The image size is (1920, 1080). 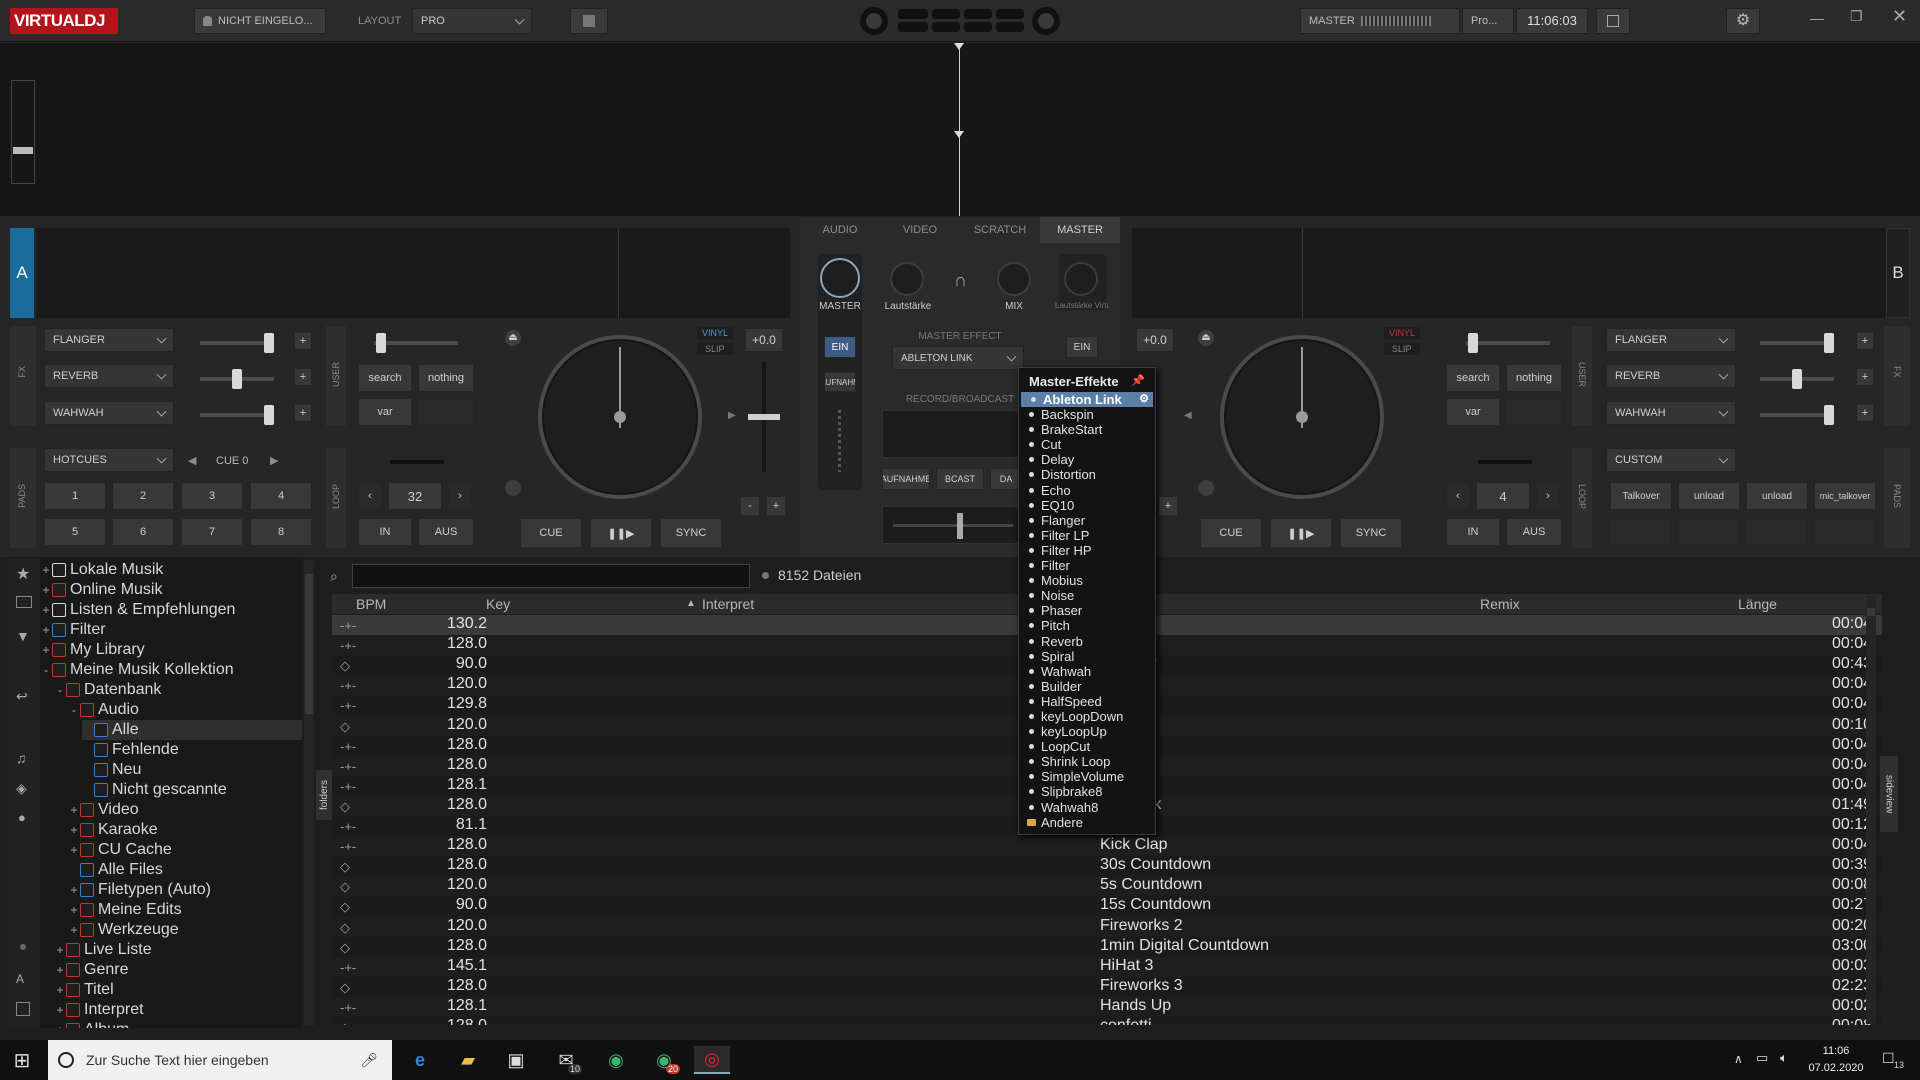 I want to click on deck-b-nothing-button: nothing, so click(x=1534, y=378).